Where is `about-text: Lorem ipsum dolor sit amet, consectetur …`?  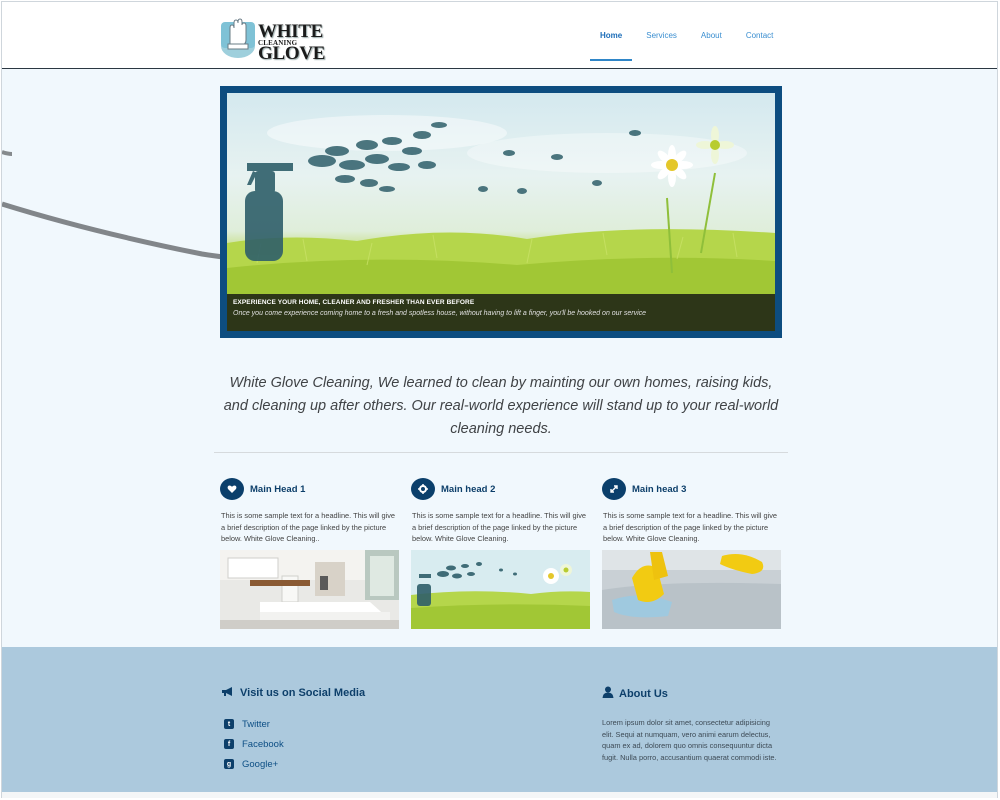 about-text: Lorem ipsum dolor sit amet, consectetur … is located at coordinates (689, 740).